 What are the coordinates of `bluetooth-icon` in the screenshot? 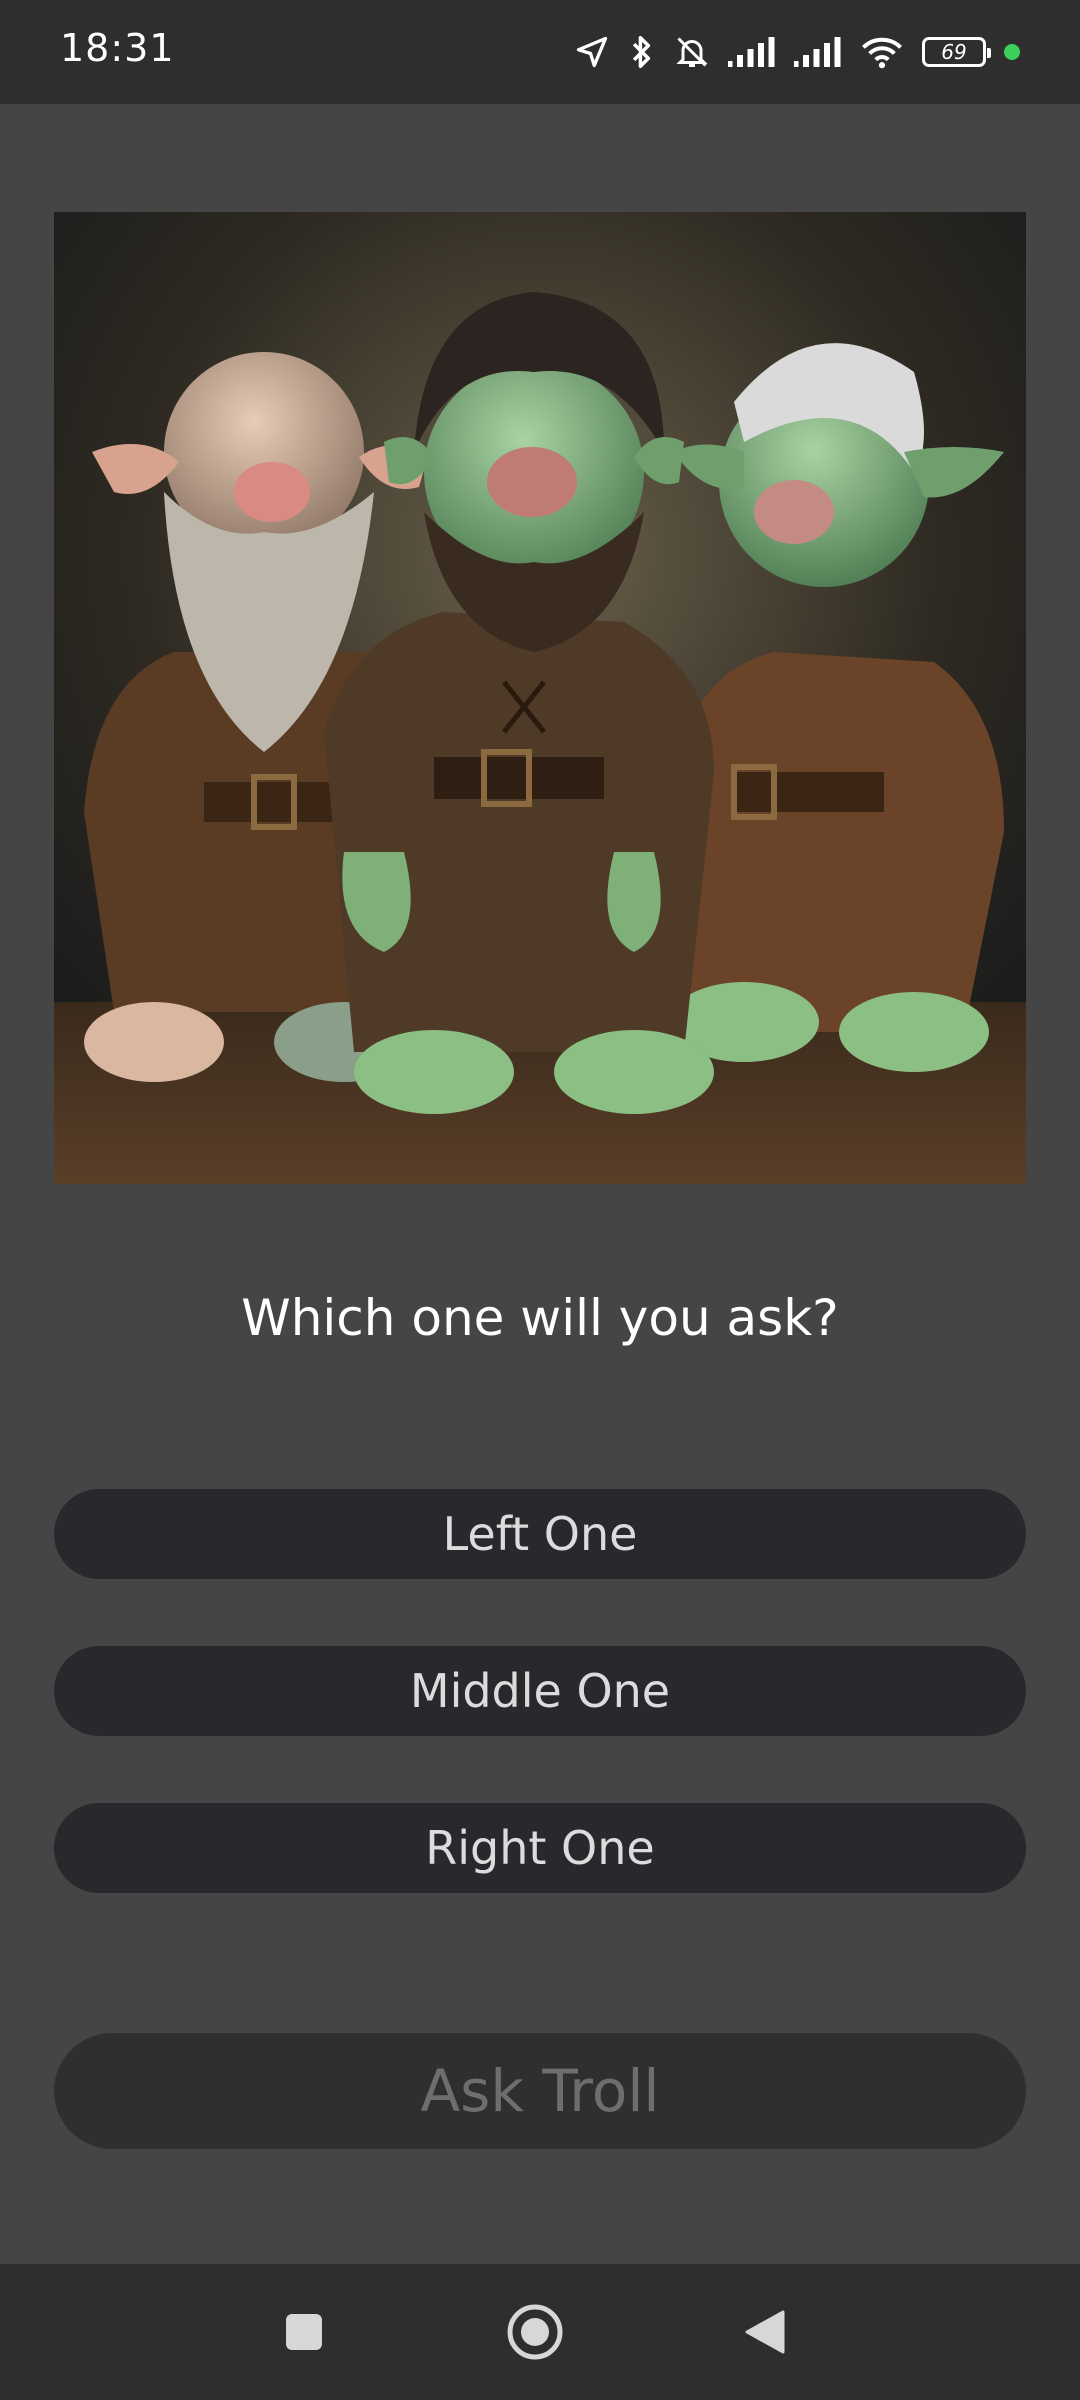 It's located at (641, 52).